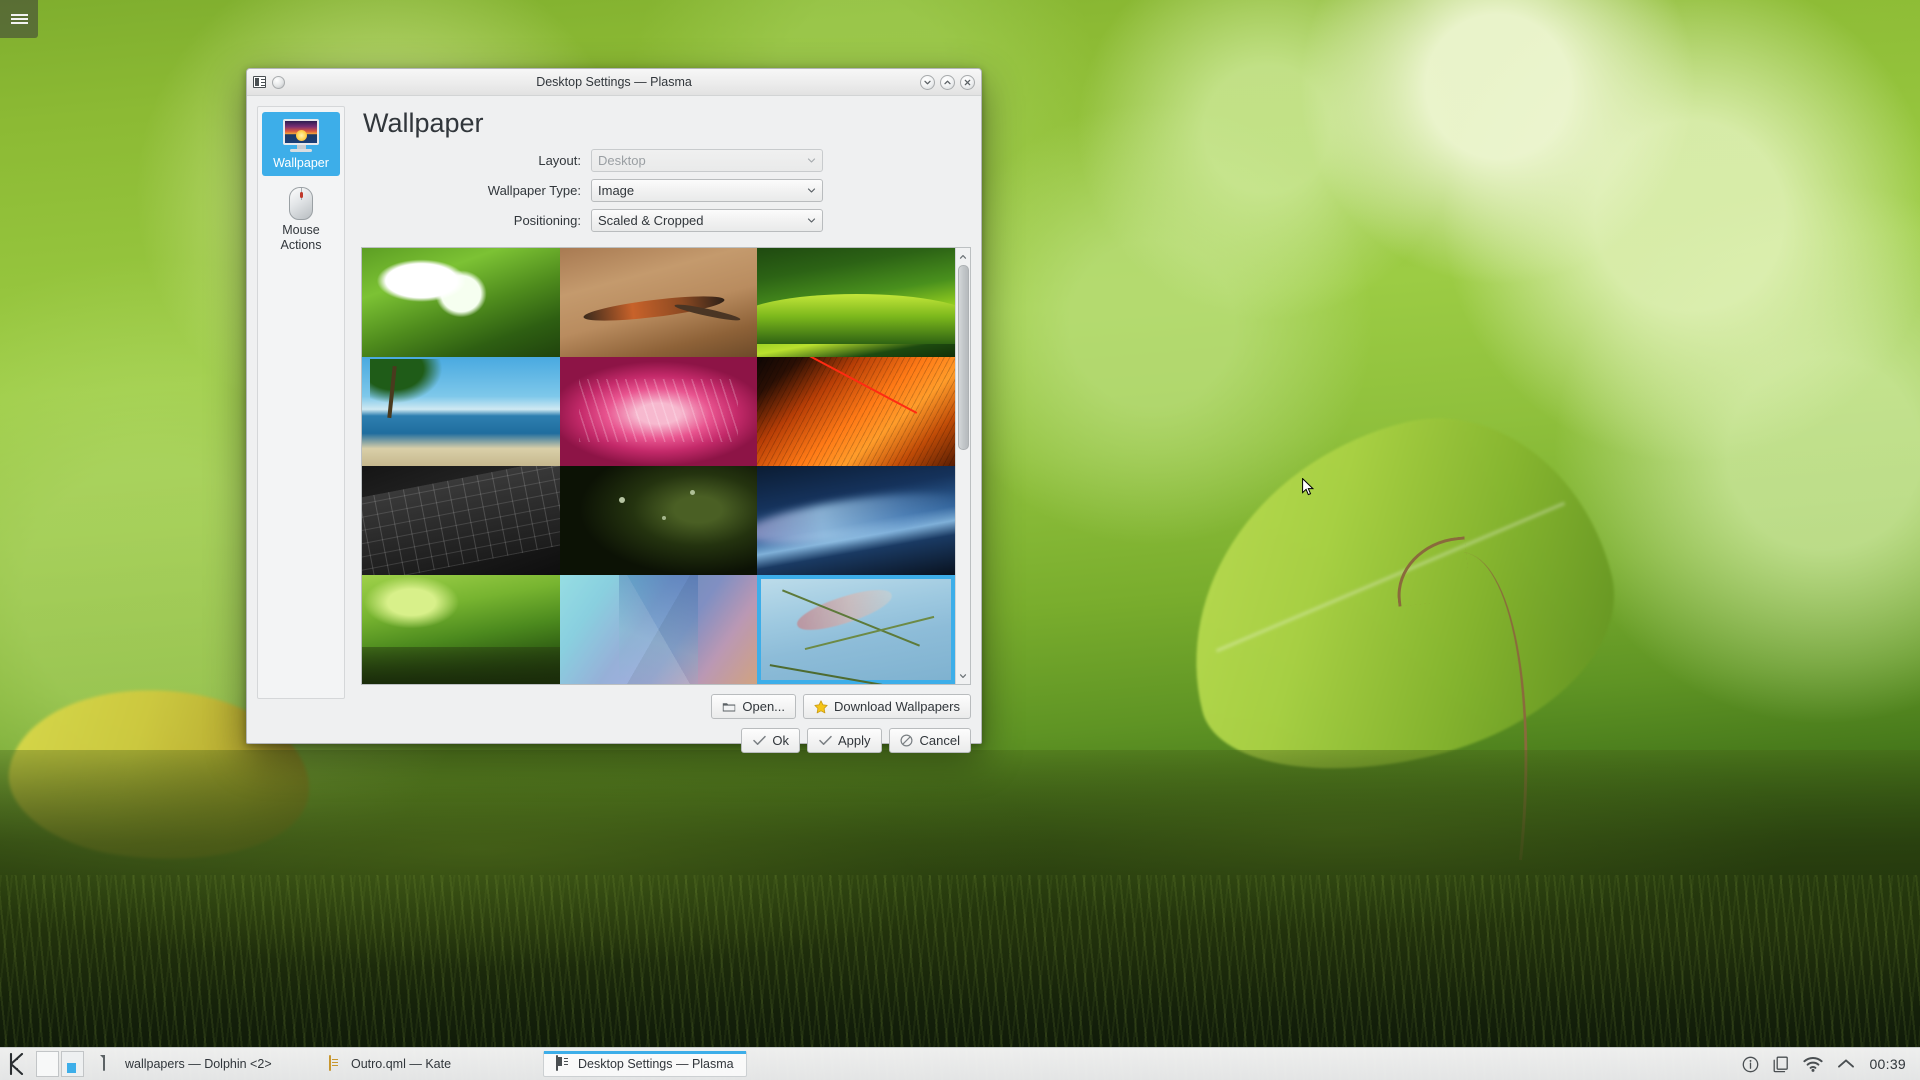 The image size is (1920, 1080). What do you see at coordinates (658, 520) in the screenshot?
I see `wallpaper-thumb-dew-on-dark-leaf` at bounding box center [658, 520].